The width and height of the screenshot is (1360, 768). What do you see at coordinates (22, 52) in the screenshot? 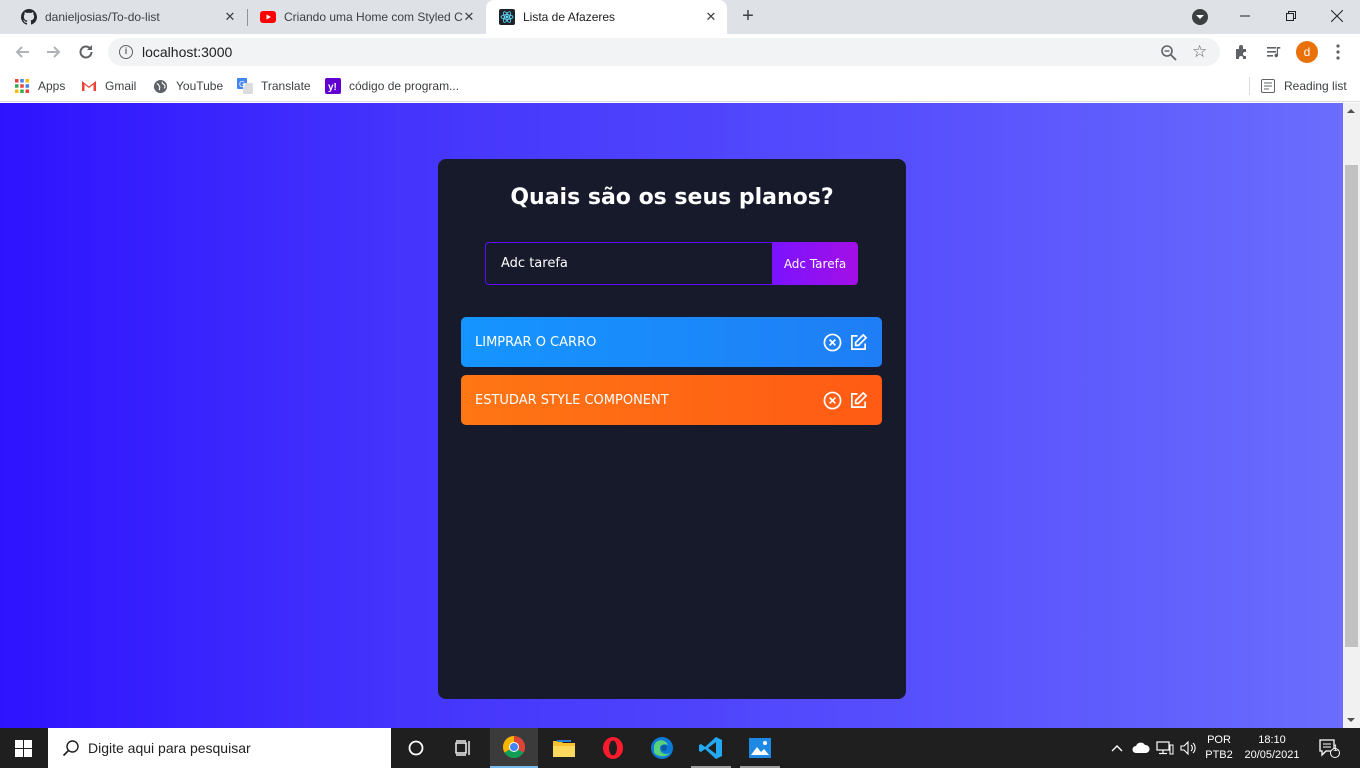
I see `back-icon` at bounding box center [22, 52].